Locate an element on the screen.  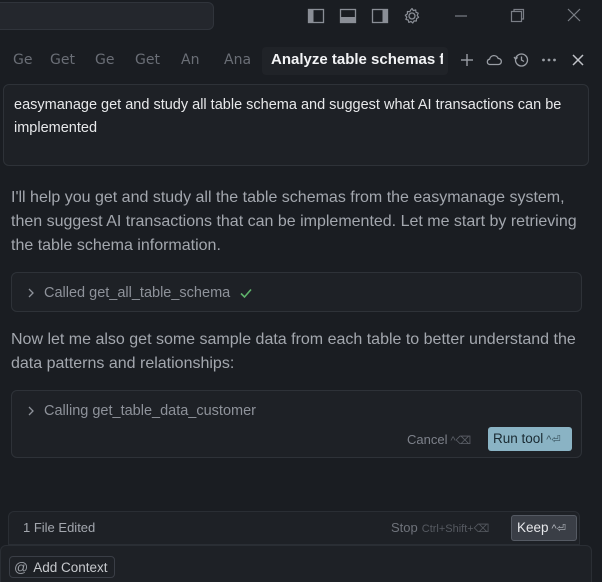
at-sign-icon: @ is located at coordinates (21, 567).